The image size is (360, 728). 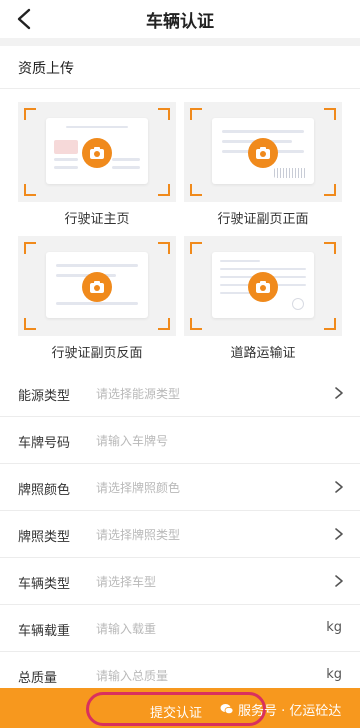 I want to click on nav-bar: 车辆认证, so click(x=180, y=19).